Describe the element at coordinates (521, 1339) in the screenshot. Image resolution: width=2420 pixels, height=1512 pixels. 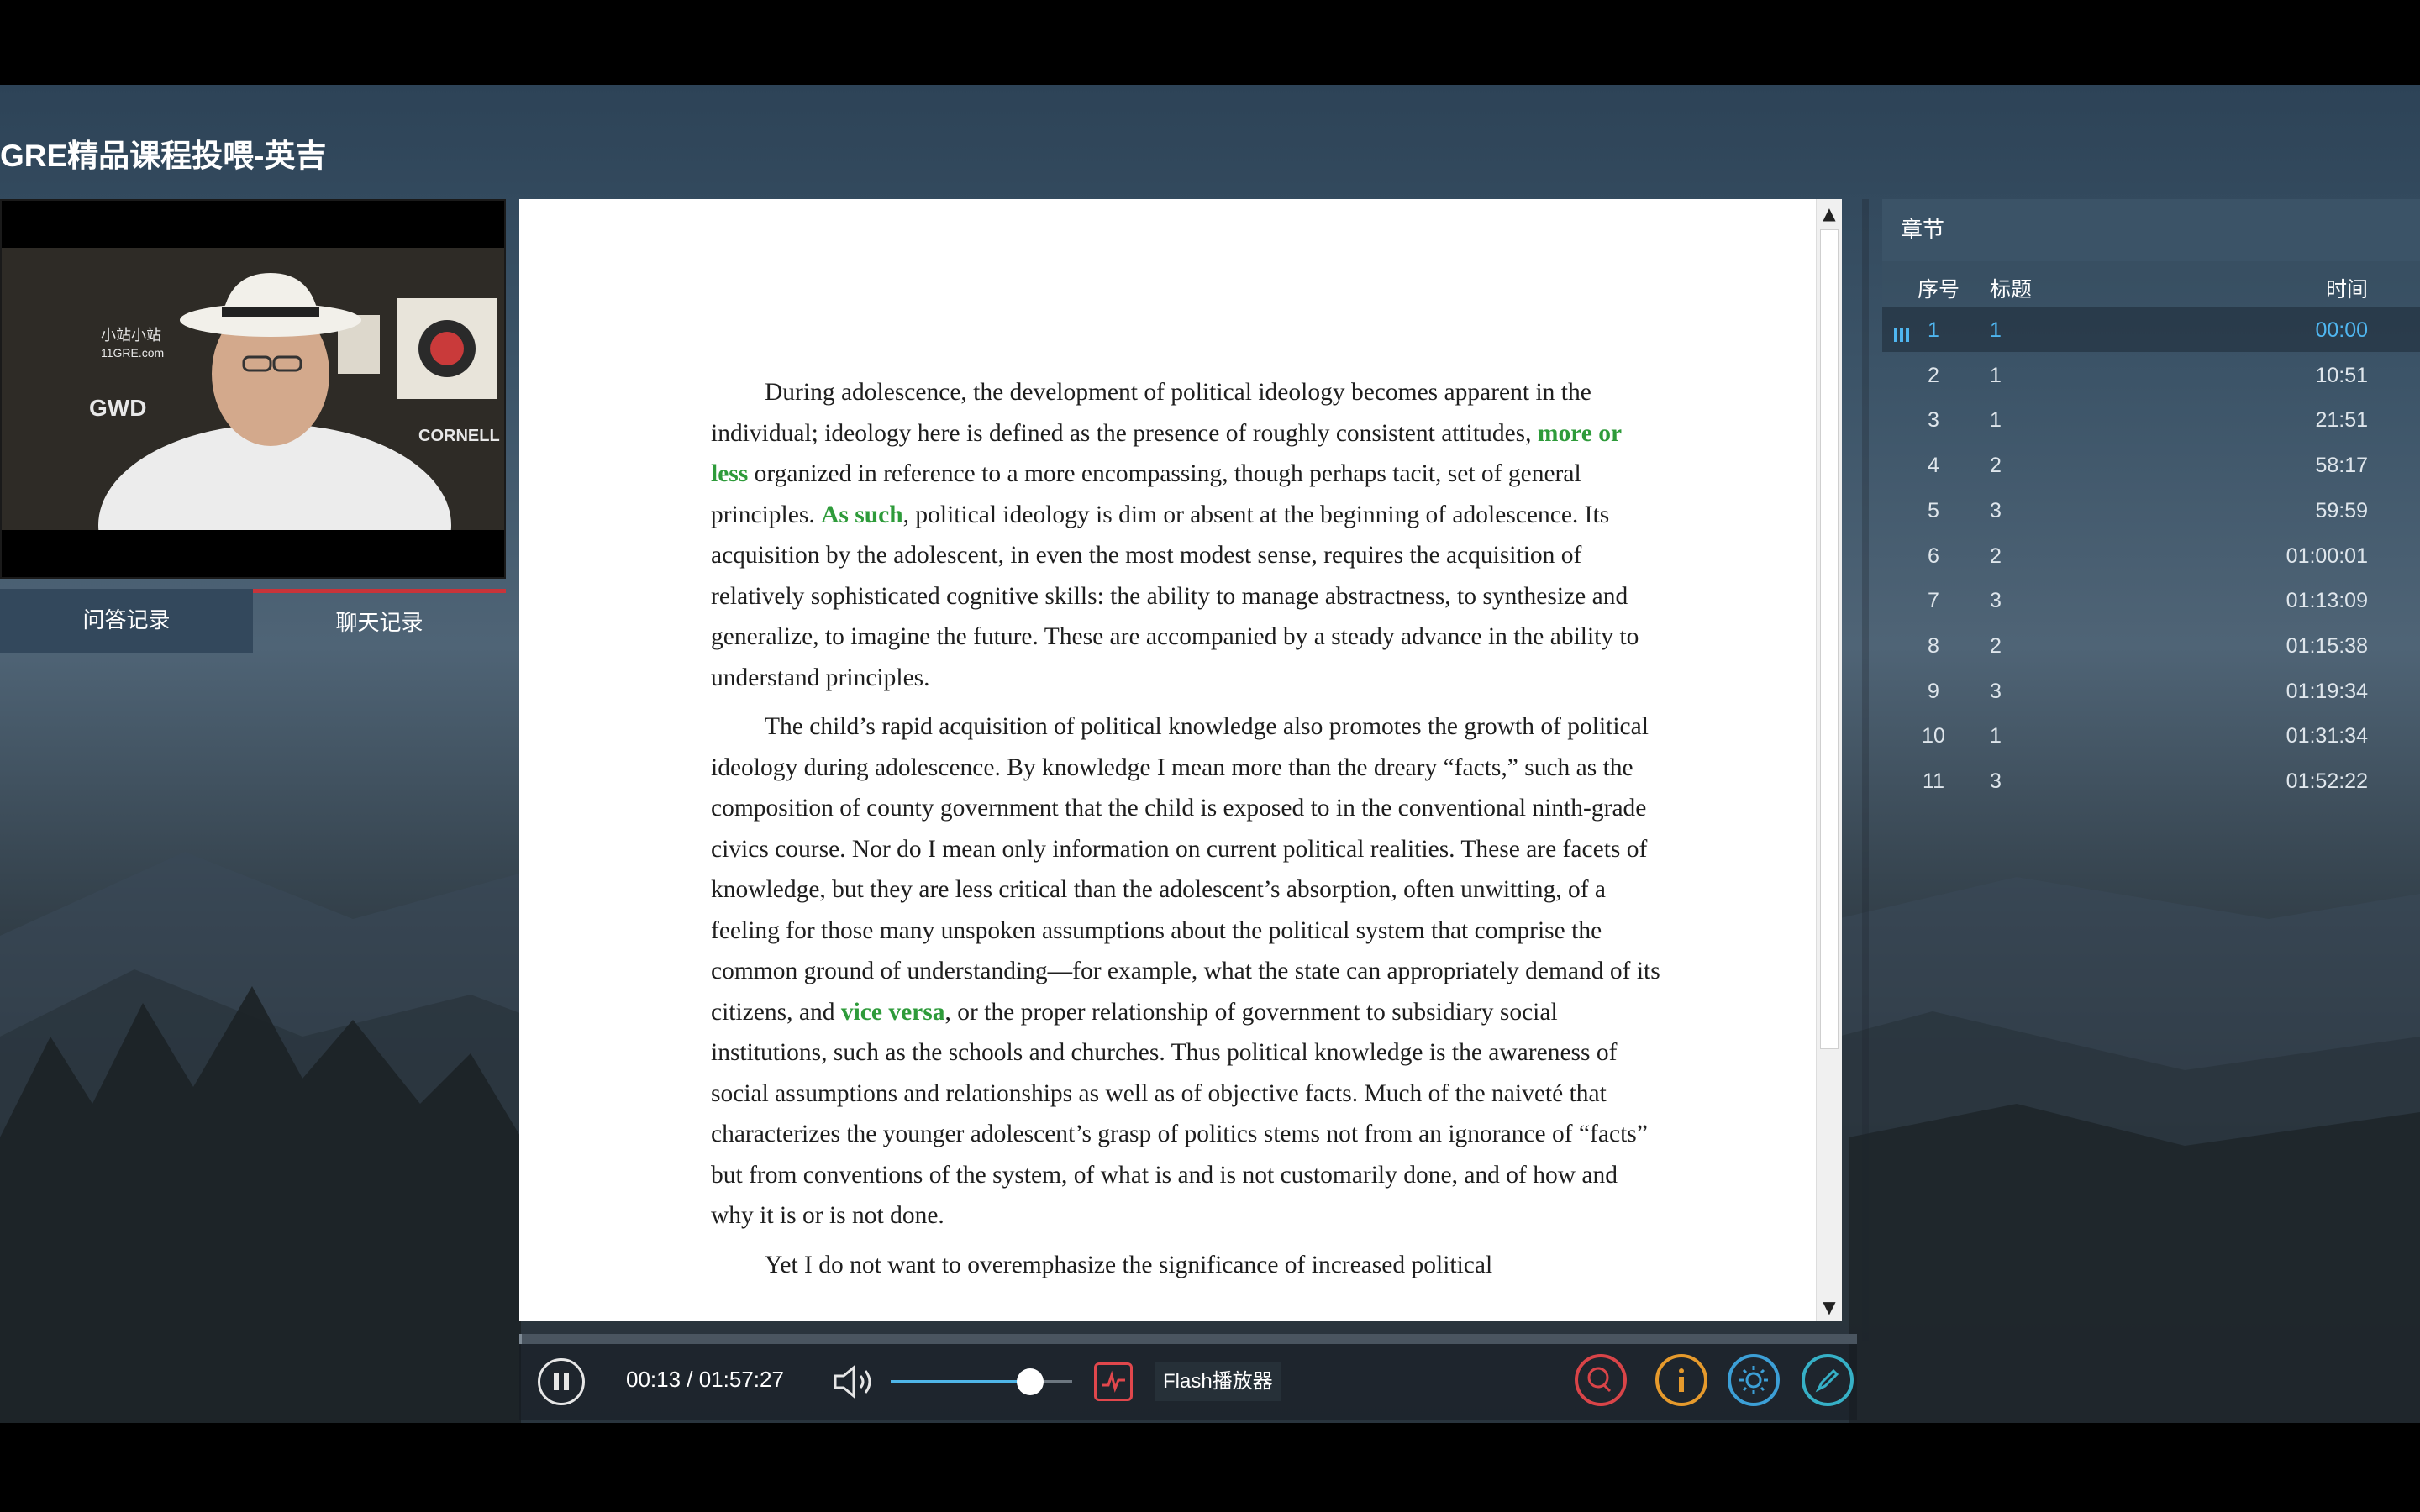
I see `playback-progress-fill` at that location.